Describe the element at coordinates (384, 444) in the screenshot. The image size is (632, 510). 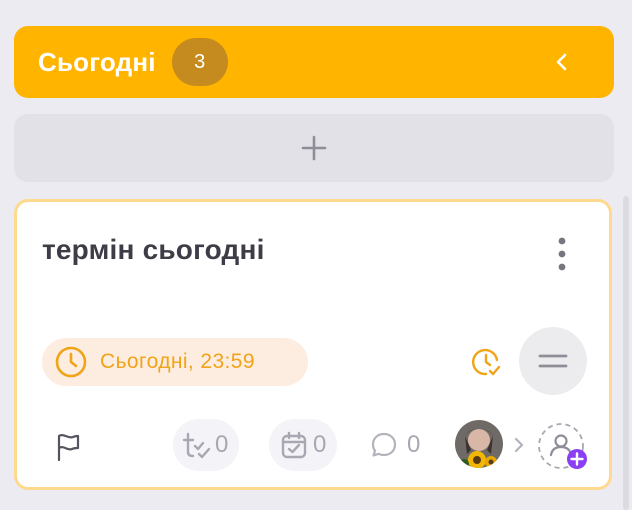
I see `comment-icon` at that location.